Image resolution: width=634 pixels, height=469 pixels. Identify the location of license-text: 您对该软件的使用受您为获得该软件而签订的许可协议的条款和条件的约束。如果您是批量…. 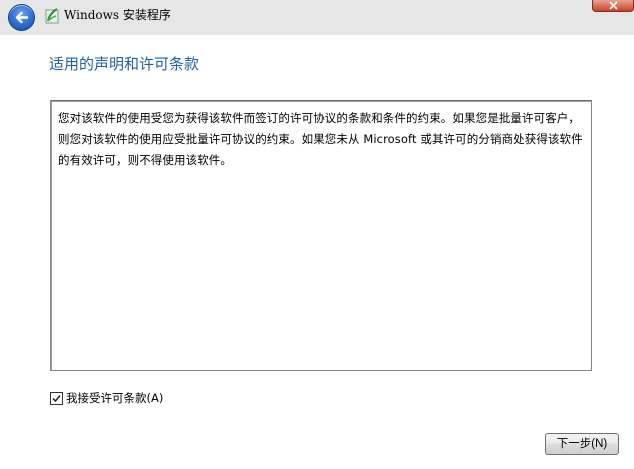
(320, 139).